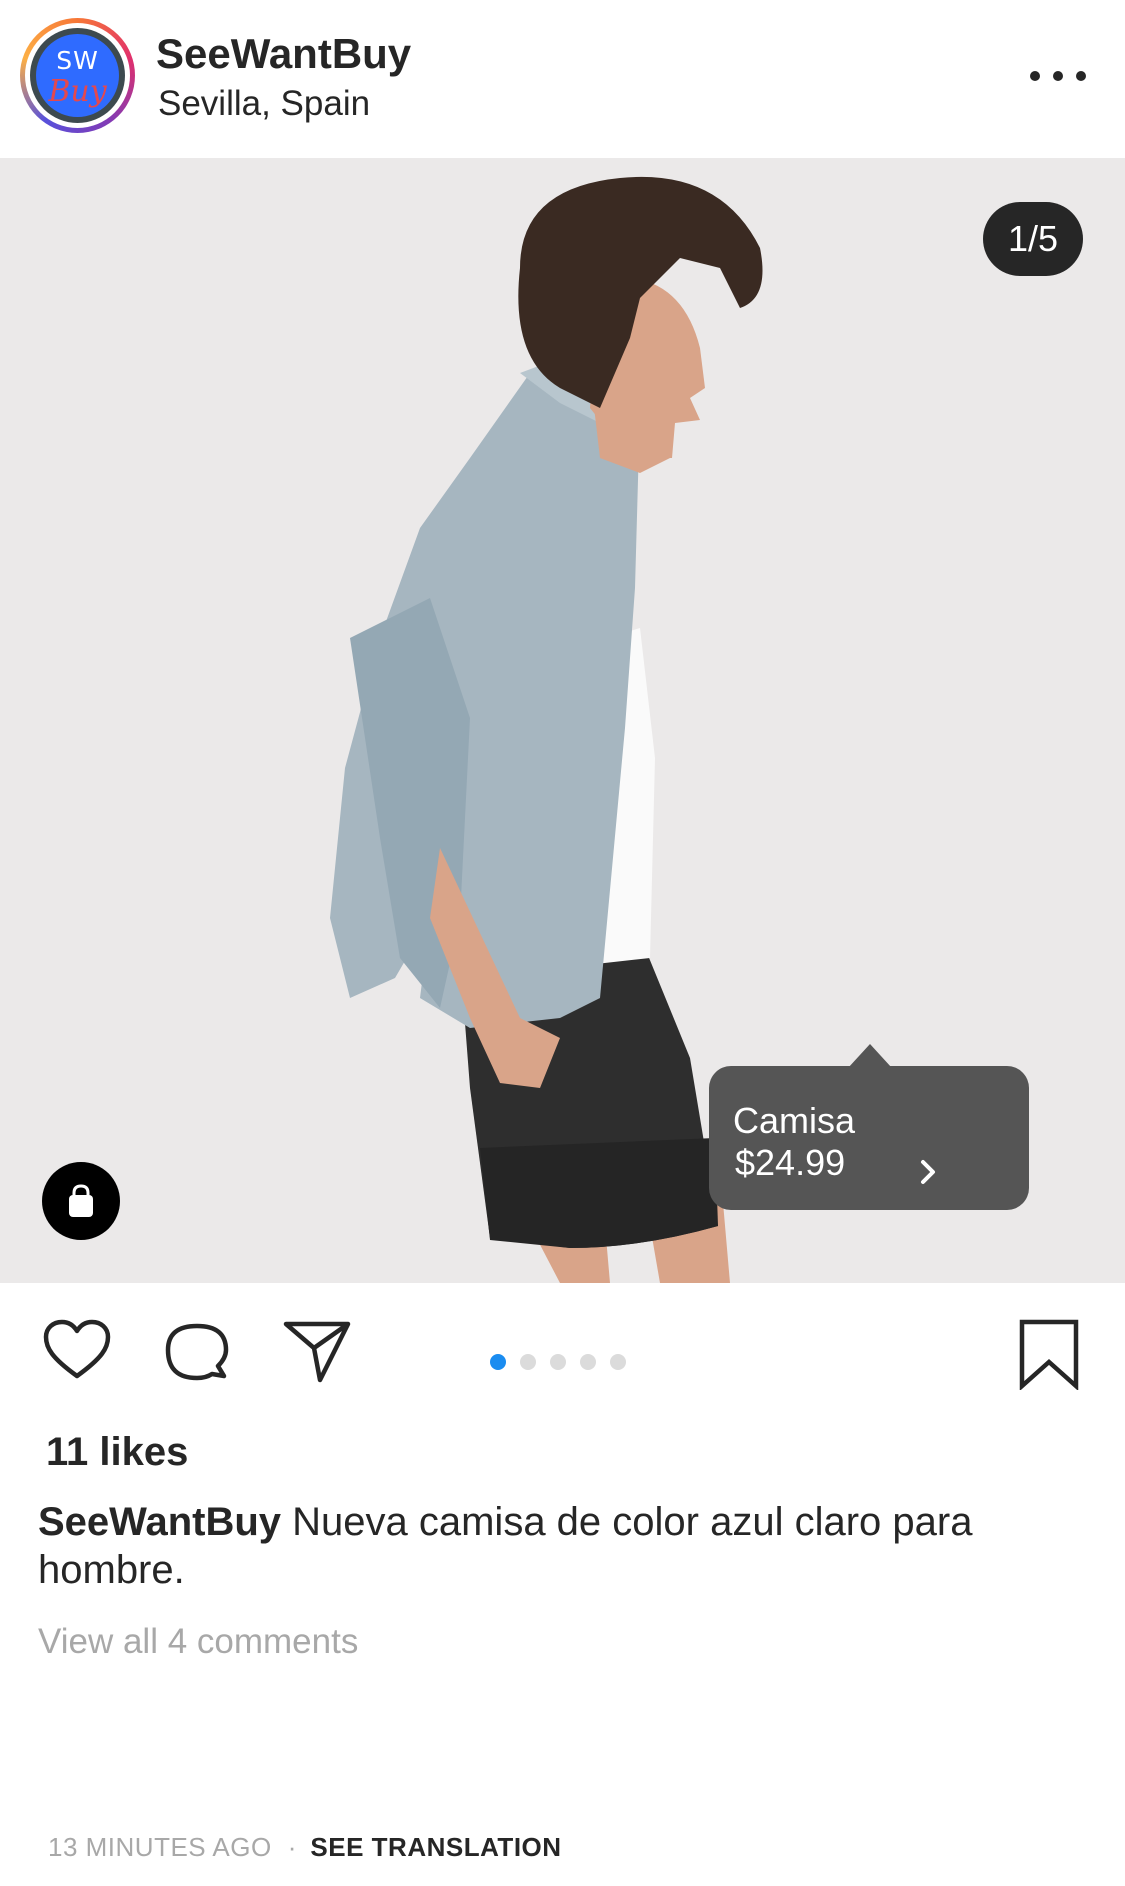 Image resolution: width=1125 pixels, height=1886 pixels. Describe the element at coordinates (77, 1350) in the screenshot. I see `heart-icon` at that location.